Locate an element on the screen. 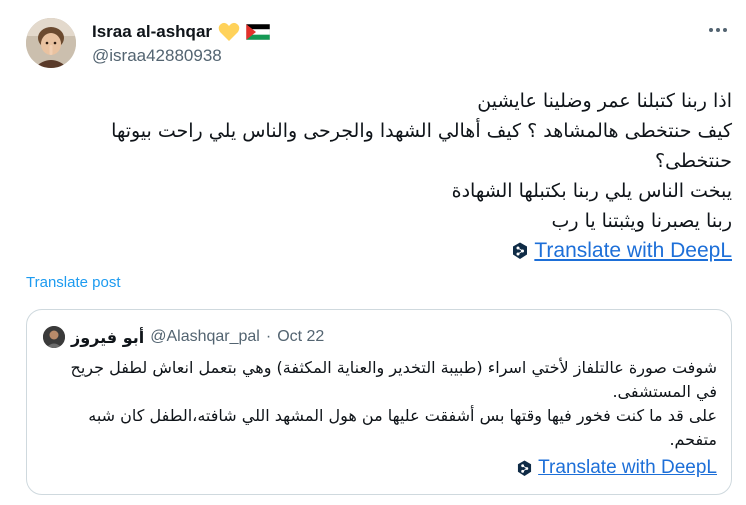 This screenshot has height=505, width=746. tweet-text-line: اذا ربنا كتبلنا عمر وضلينا عايشين is located at coordinates (604, 101).